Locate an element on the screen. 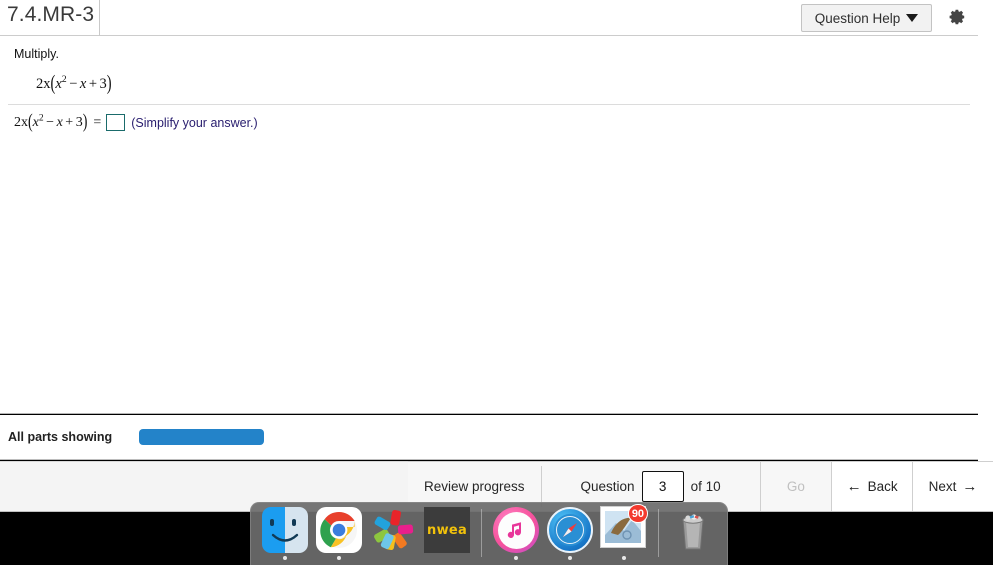 The height and width of the screenshot is (565, 993). expression-divider is located at coordinates (489, 104).